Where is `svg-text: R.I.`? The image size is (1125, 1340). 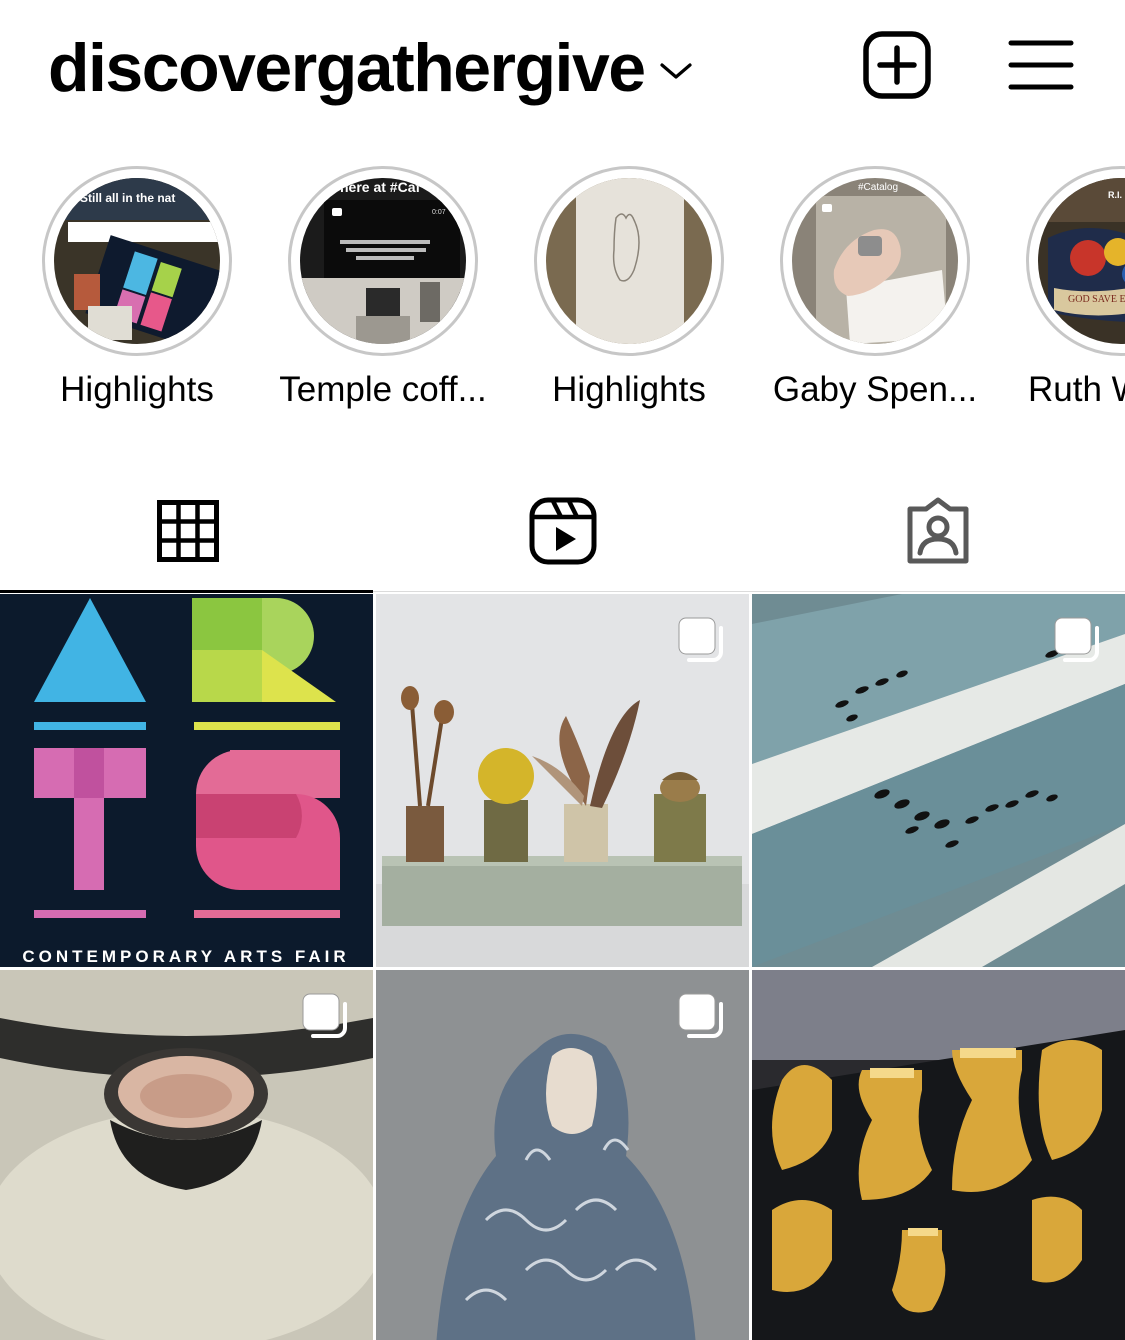
svg-text: R.I. is located at coordinates (1115, 195).